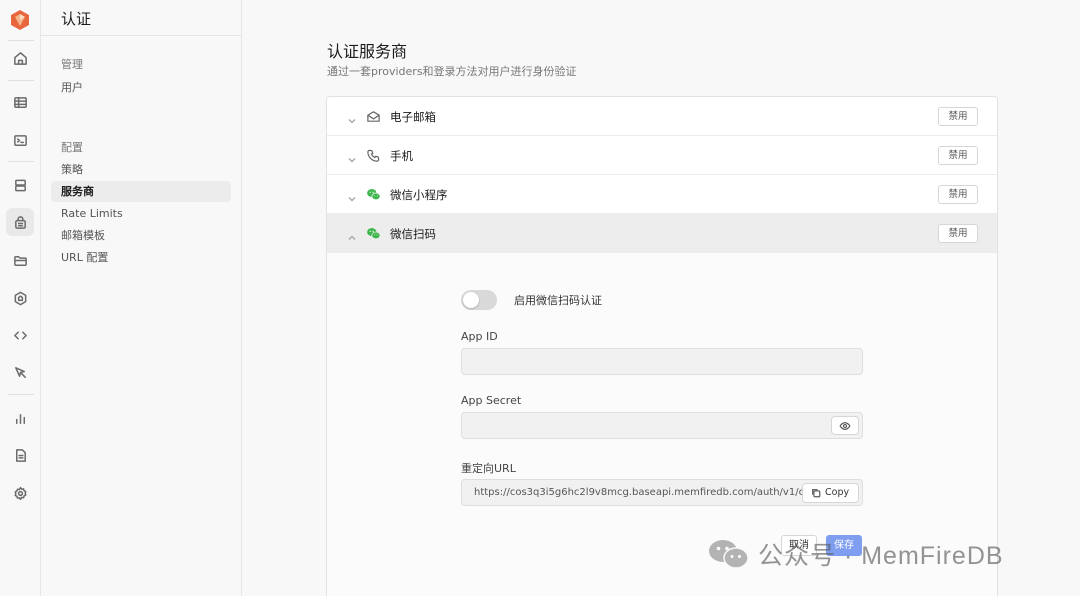  Describe the element at coordinates (20, 335) in the screenshot. I see `api-code-icon` at that location.